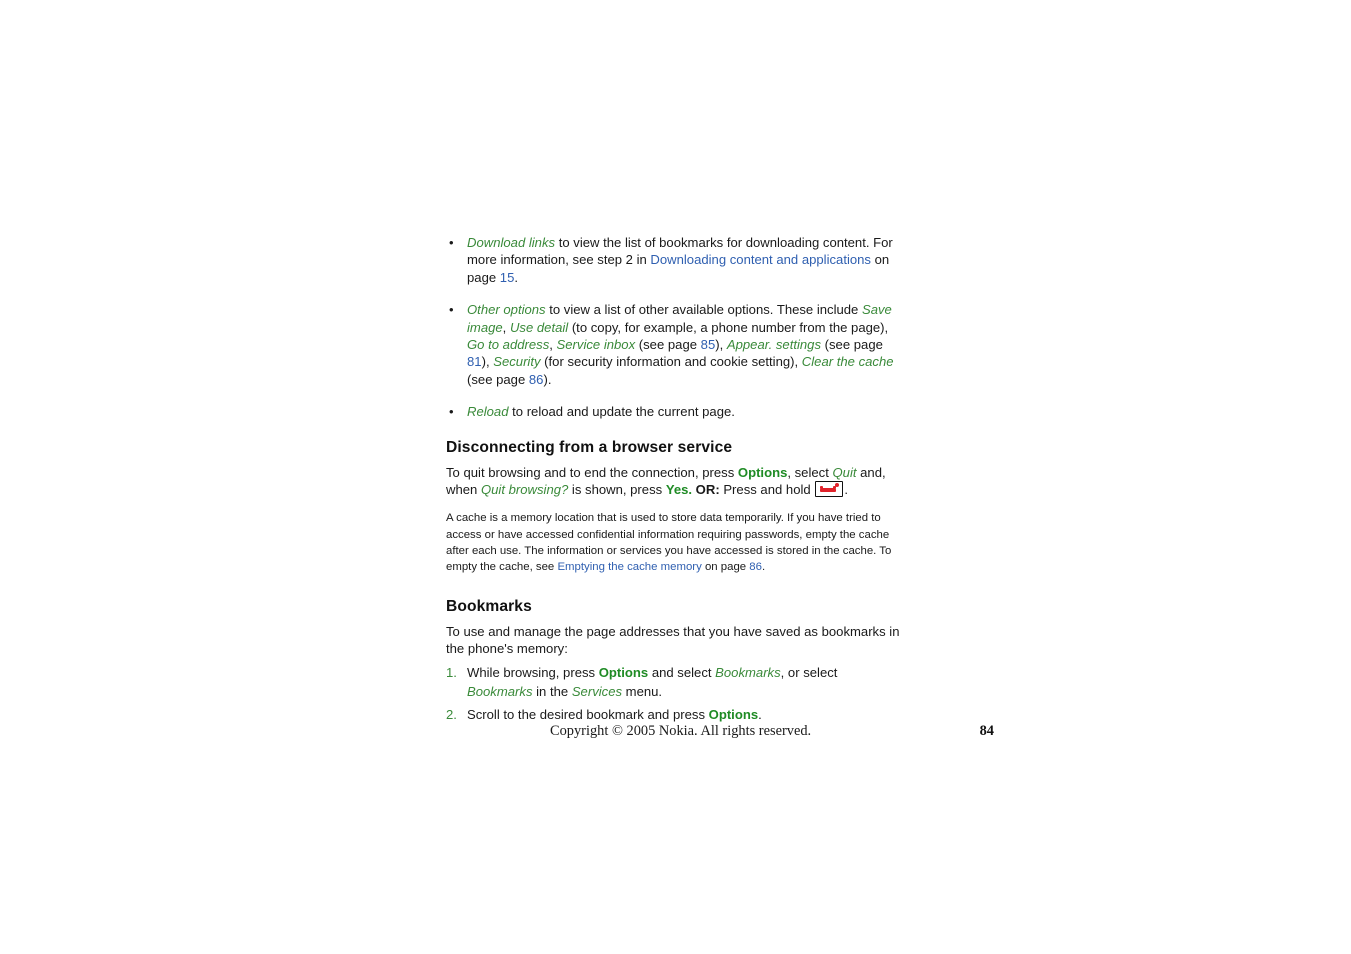 Image resolution: width=1351 pixels, height=954 pixels. I want to click on text: in the, so click(552, 692).